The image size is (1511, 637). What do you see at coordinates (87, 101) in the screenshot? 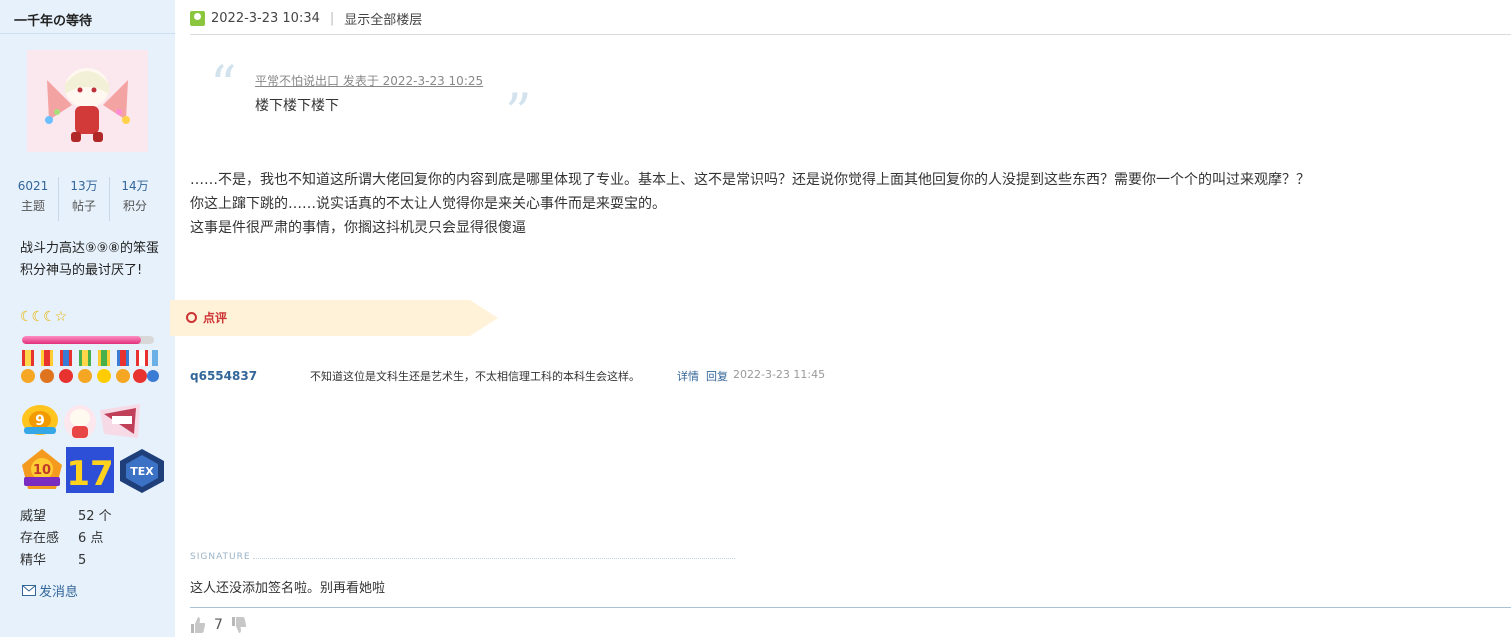
I see `avatar` at bounding box center [87, 101].